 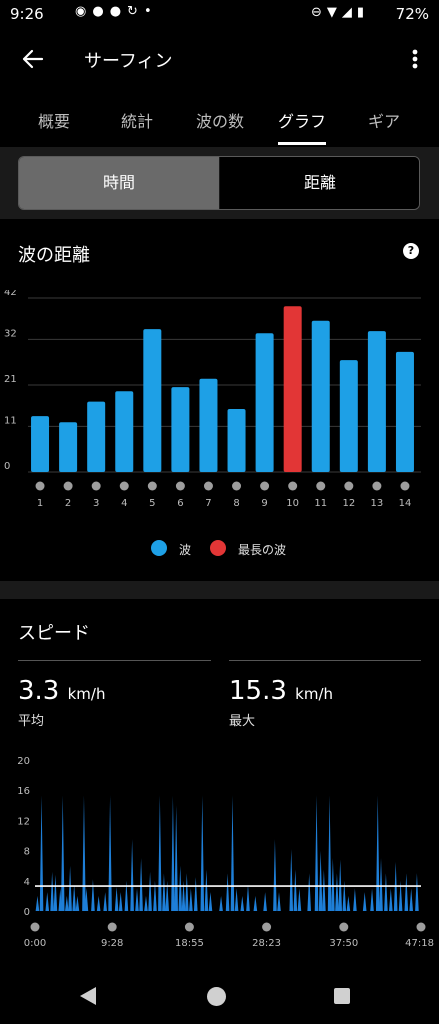 What do you see at coordinates (40, 503) in the screenshot?
I see `x-tick-label: 1` at bounding box center [40, 503].